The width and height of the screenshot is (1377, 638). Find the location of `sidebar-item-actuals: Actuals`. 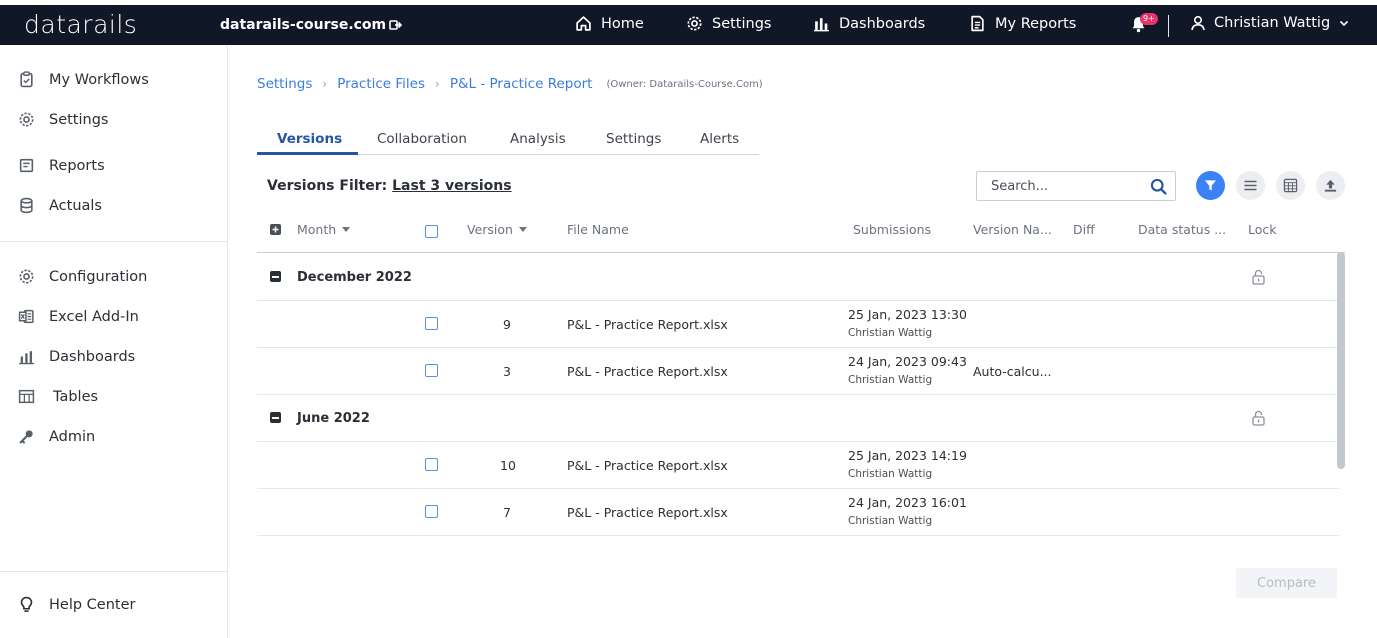

sidebar-item-actuals: Actuals is located at coordinates (60, 205).